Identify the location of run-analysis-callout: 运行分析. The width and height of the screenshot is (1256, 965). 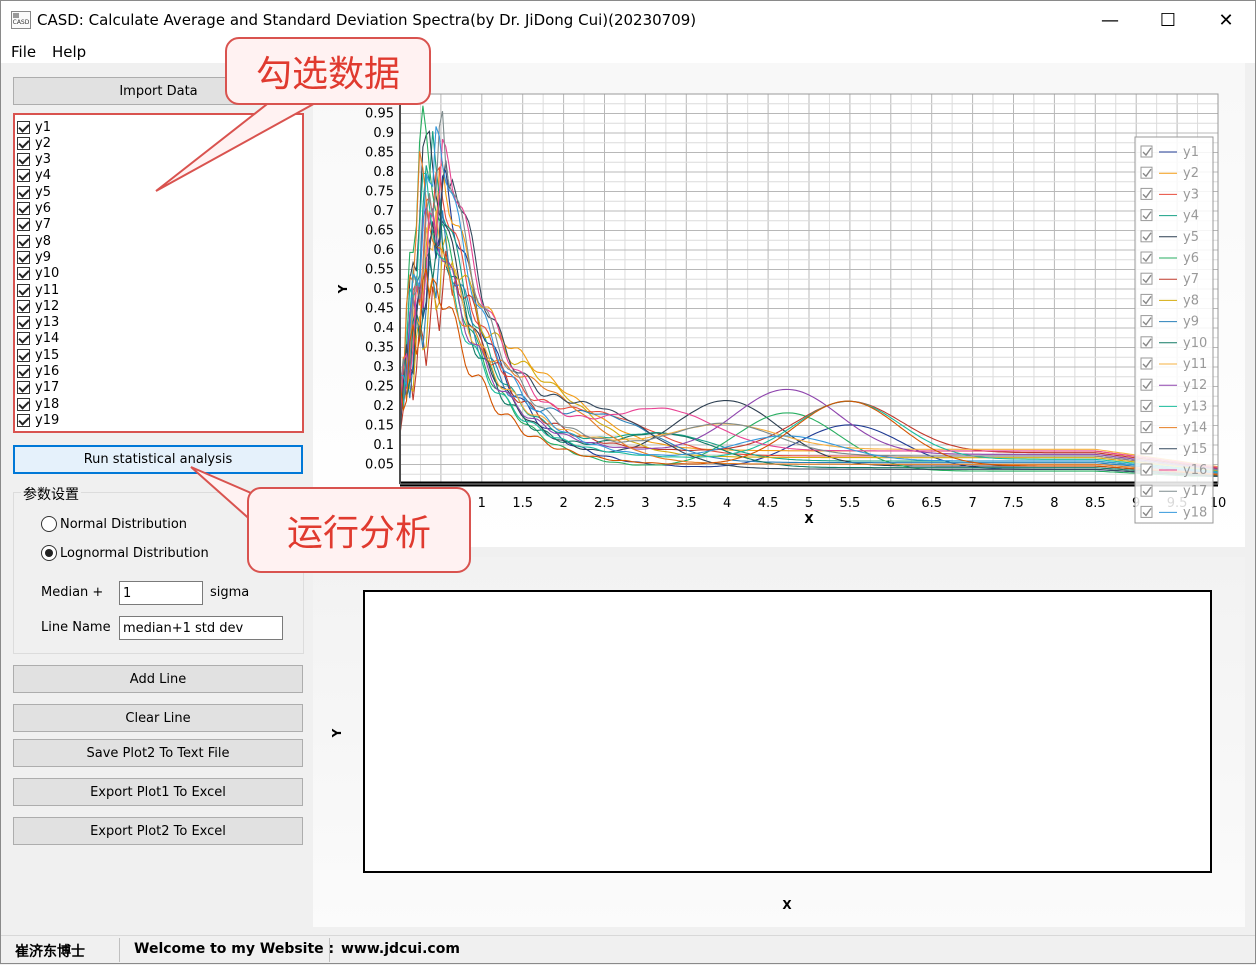
(359, 530).